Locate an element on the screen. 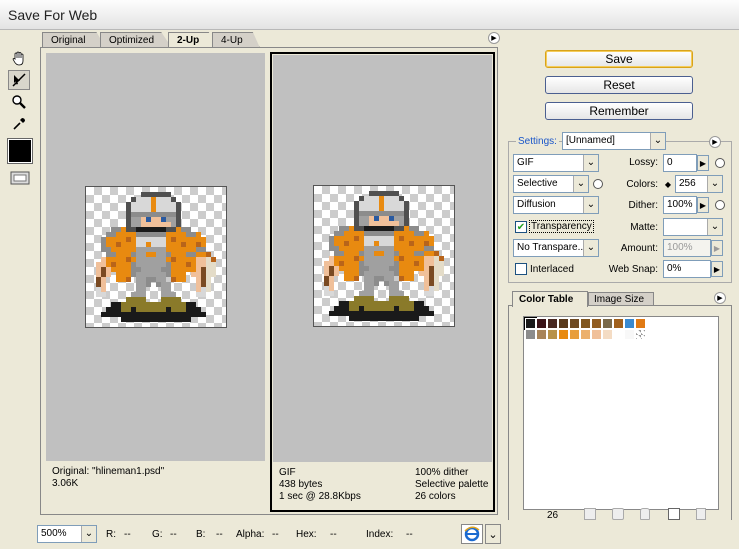 The image size is (739, 549). hand-tool is located at coordinates (19, 58).